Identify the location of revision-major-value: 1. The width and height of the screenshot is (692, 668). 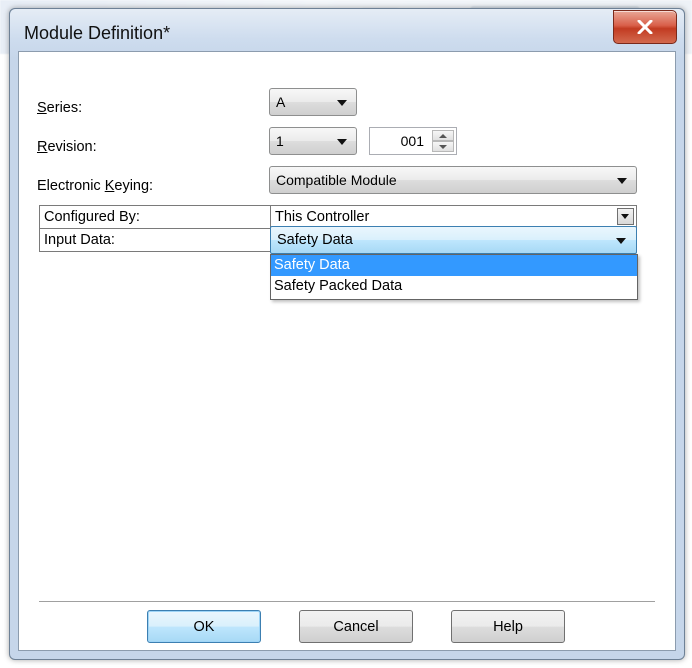
(280, 141).